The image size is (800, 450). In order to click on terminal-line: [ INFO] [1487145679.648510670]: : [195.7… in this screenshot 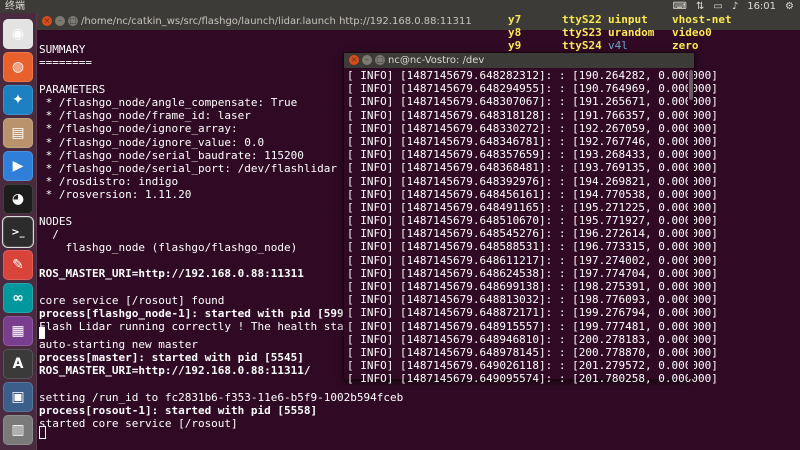, I will do `click(532, 221)`.